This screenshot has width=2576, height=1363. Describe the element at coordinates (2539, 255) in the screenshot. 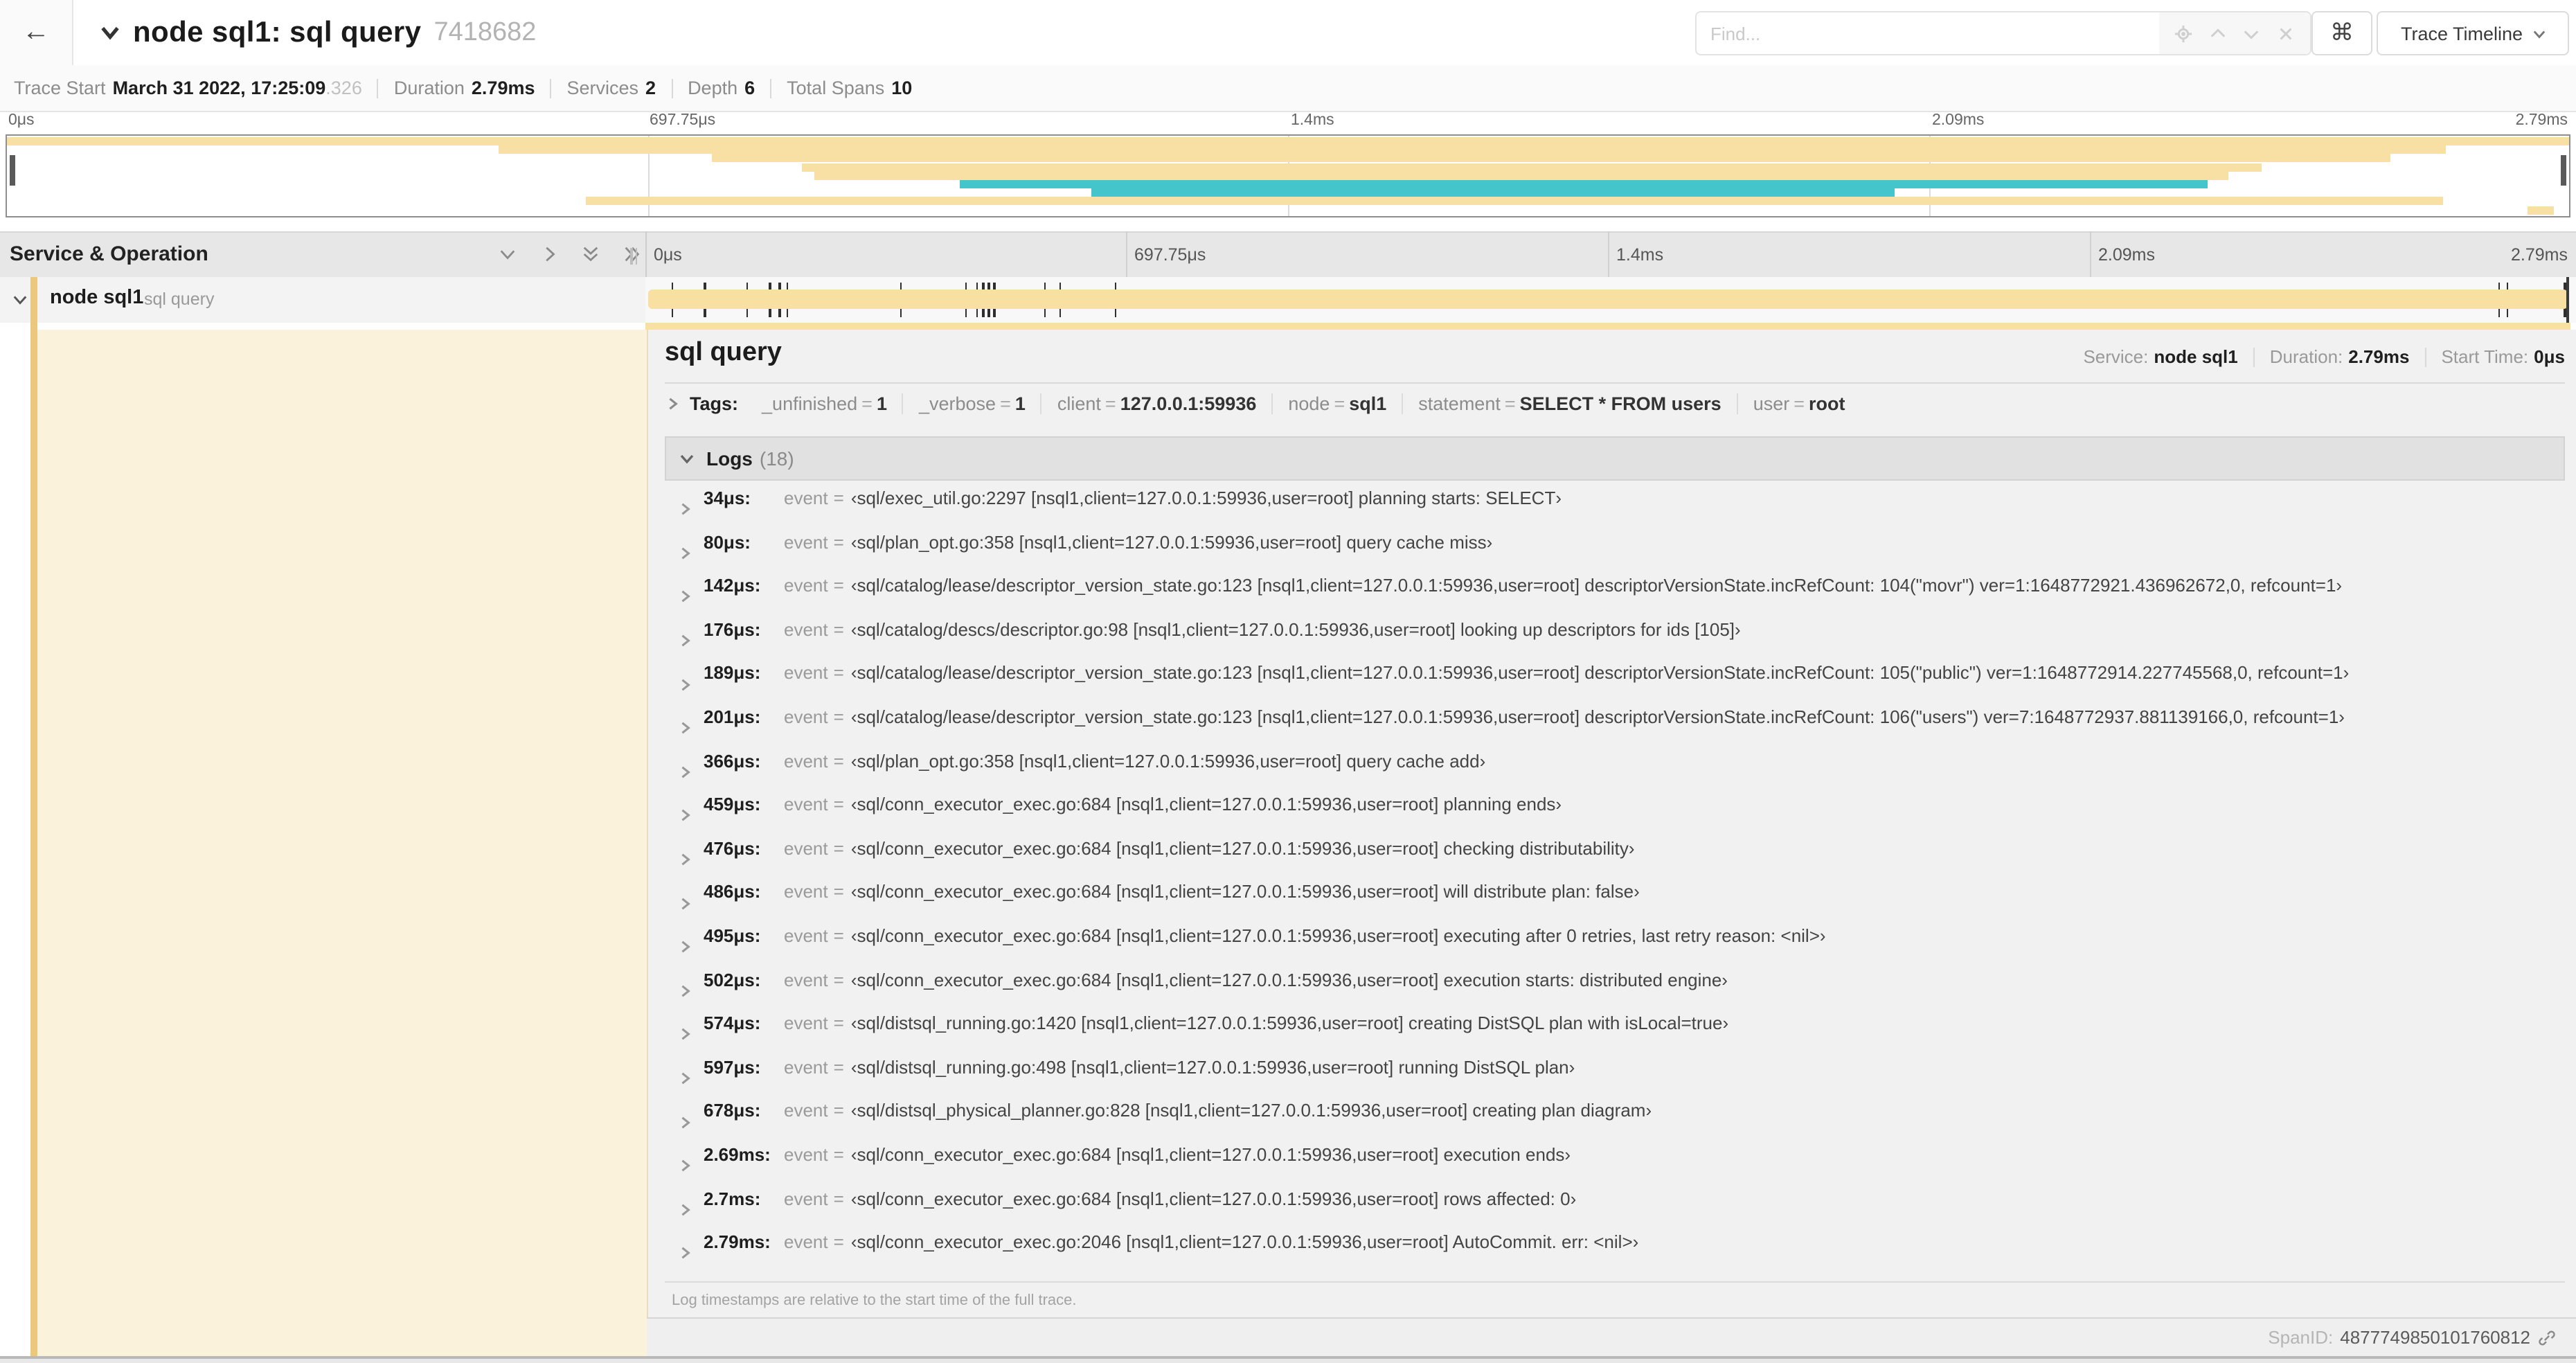

I see `axis-label: 2.79ms` at that location.